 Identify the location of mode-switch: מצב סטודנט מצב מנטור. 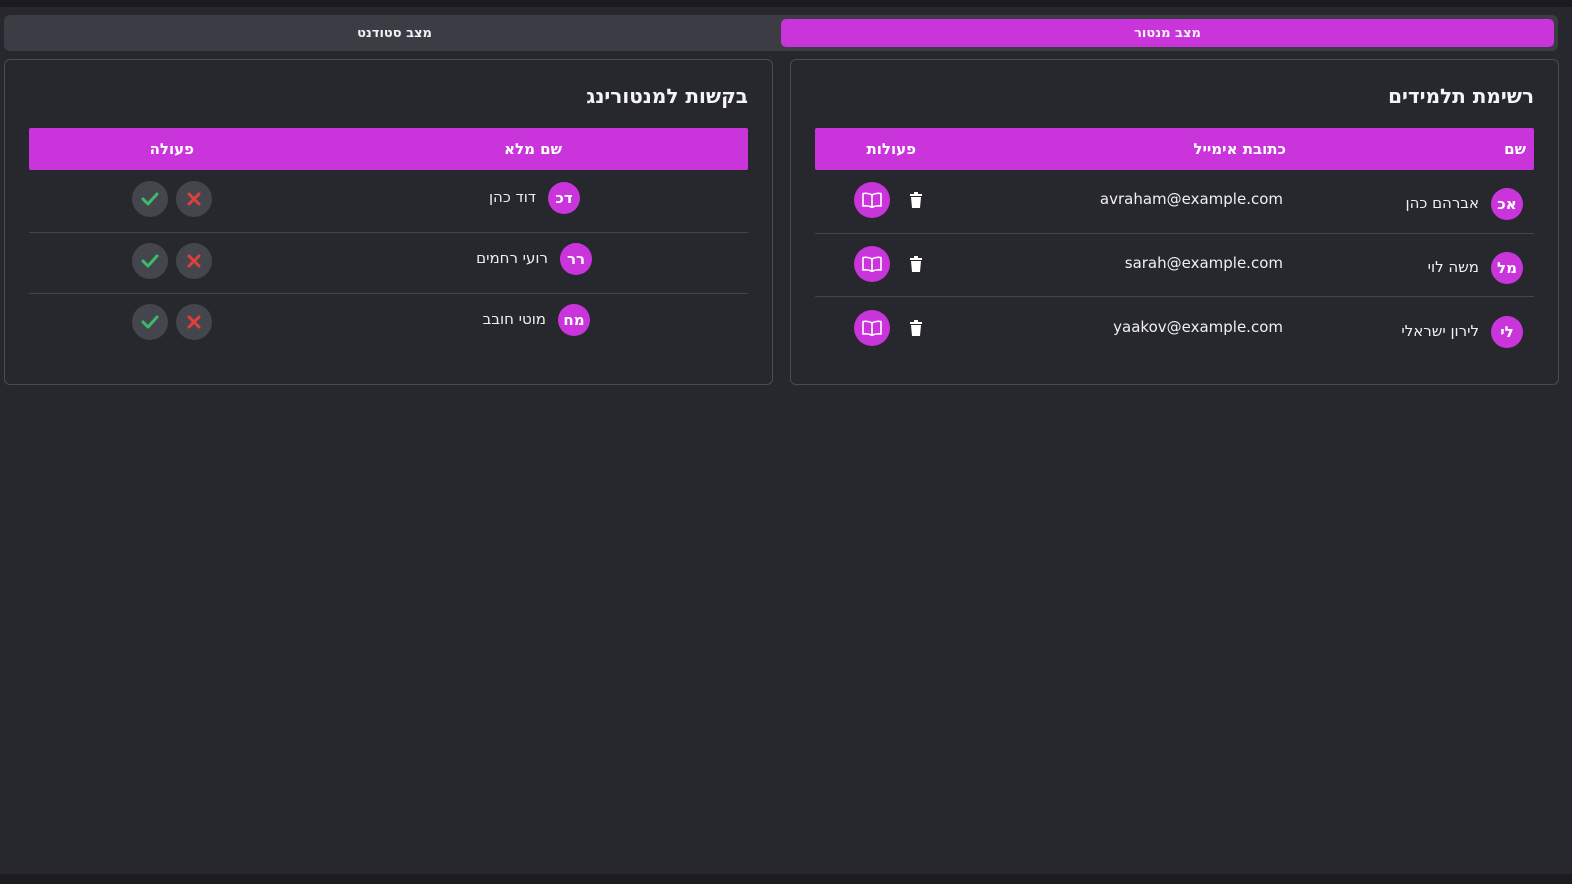
(781, 33).